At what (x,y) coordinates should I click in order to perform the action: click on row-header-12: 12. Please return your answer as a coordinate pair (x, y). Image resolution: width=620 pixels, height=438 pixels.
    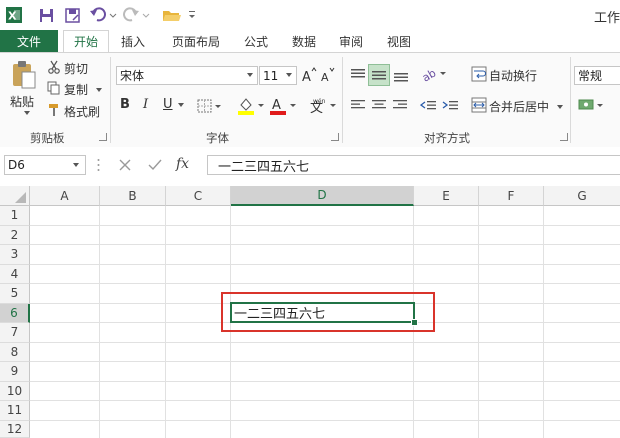
    Looking at the image, I should click on (15, 429).